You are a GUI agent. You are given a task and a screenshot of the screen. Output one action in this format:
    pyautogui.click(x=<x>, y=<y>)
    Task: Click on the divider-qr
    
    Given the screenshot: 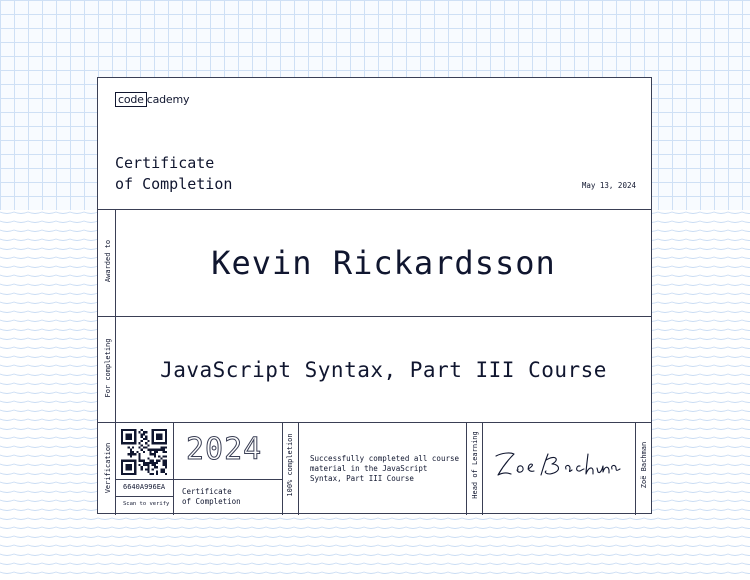 What is the action you would take?
    pyautogui.click(x=173, y=468)
    